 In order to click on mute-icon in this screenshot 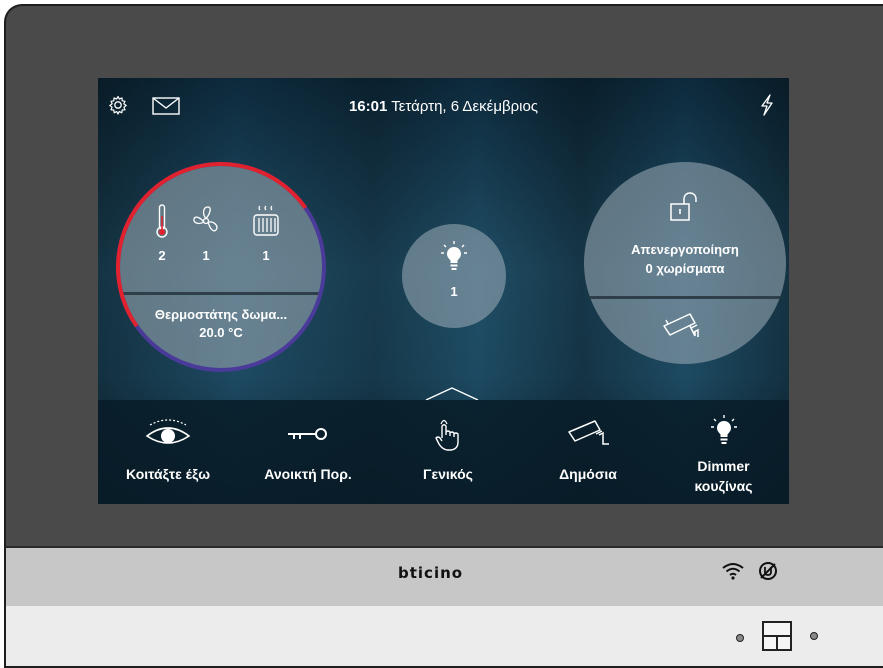, I will do `click(768, 573)`.